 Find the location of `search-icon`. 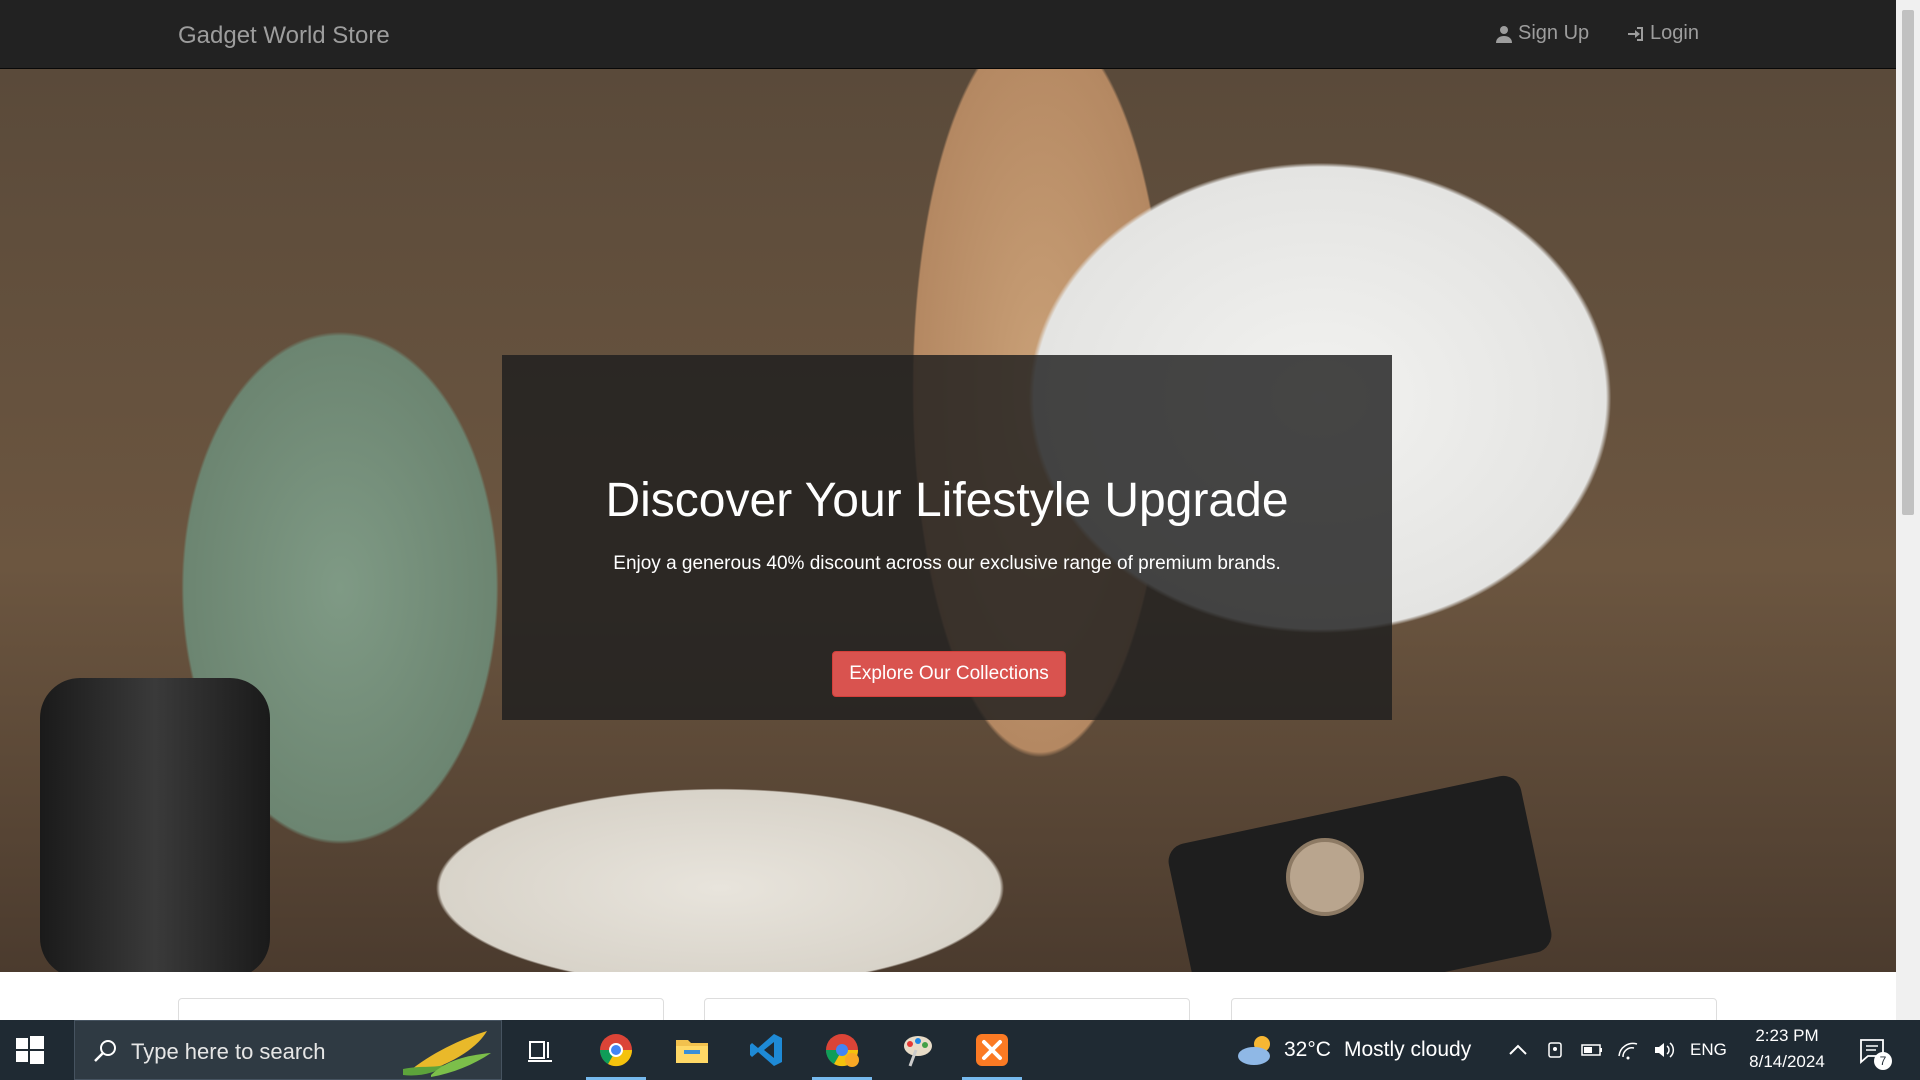

search-icon is located at coordinates (105, 1051).